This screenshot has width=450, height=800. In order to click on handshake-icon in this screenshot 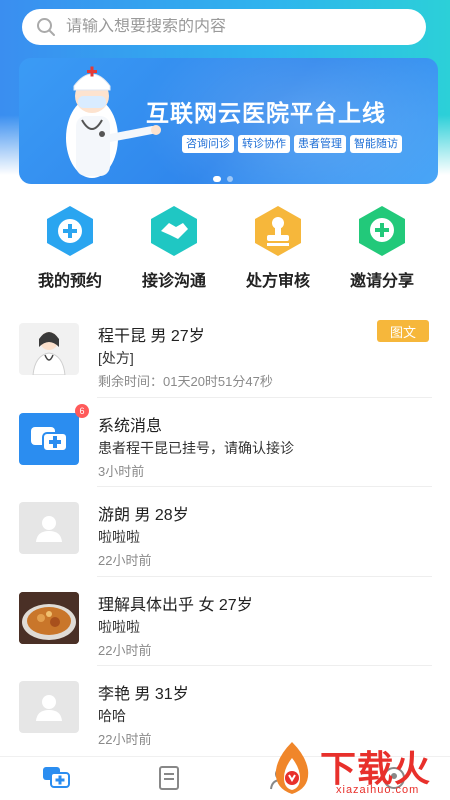, I will do `click(174, 231)`.